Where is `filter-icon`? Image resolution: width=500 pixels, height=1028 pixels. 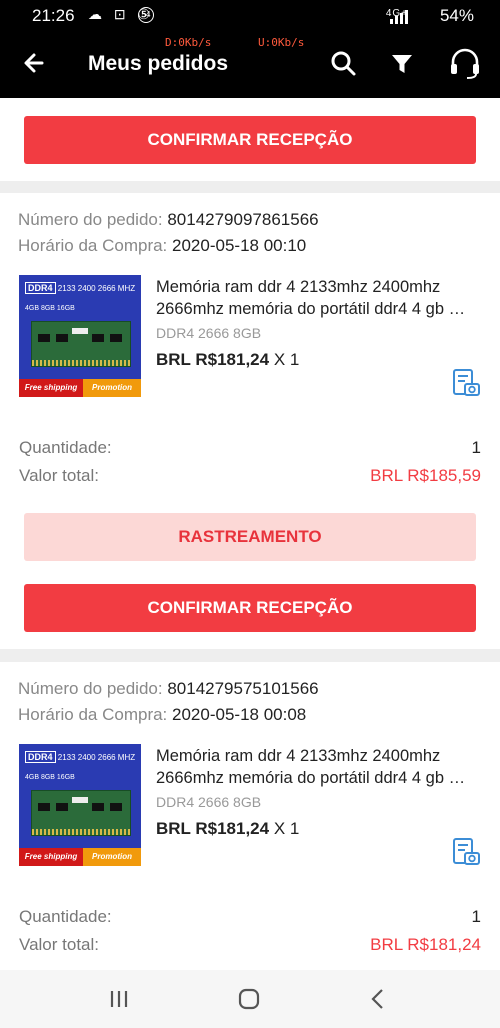
filter-icon is located at coordinates (402, 64).